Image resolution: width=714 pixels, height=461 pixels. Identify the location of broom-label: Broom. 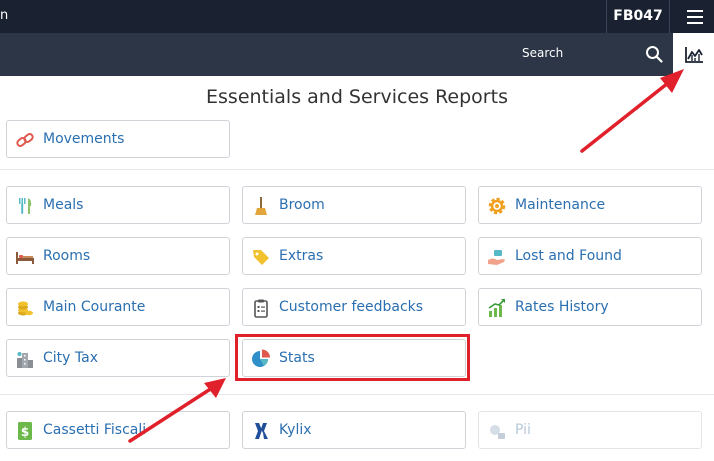
(302, 205).